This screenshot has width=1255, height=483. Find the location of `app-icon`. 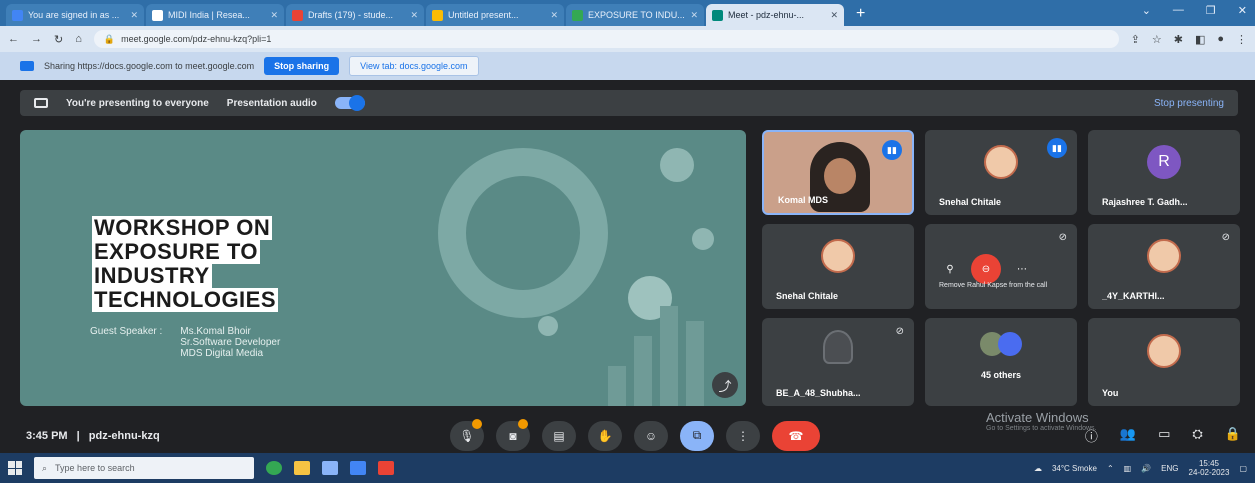

app-icon is located at coordinates (386, 468).